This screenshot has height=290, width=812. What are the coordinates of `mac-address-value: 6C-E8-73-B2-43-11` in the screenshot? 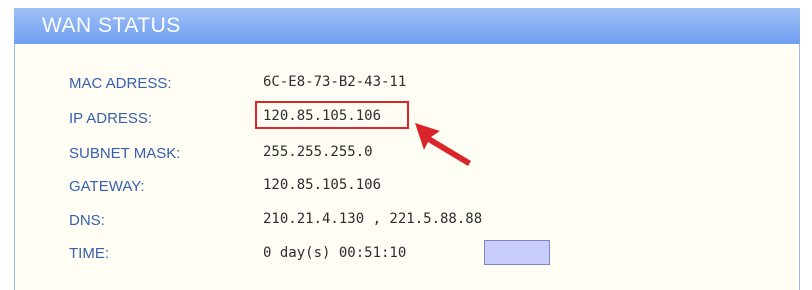 It's located at (335, 82).